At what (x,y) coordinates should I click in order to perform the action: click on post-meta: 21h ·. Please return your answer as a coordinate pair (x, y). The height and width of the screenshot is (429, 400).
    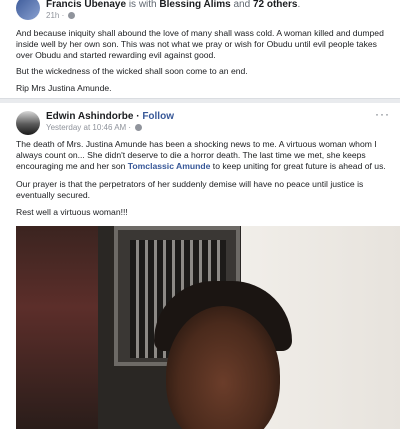
    Looking at the image, I should click on (61, 15).